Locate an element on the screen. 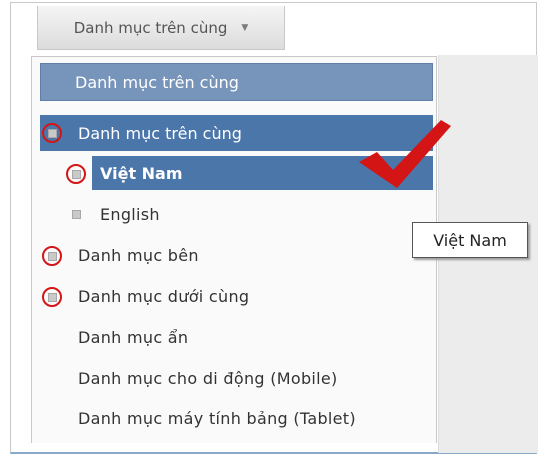  expand-icon is located at coordinates (76, 214).